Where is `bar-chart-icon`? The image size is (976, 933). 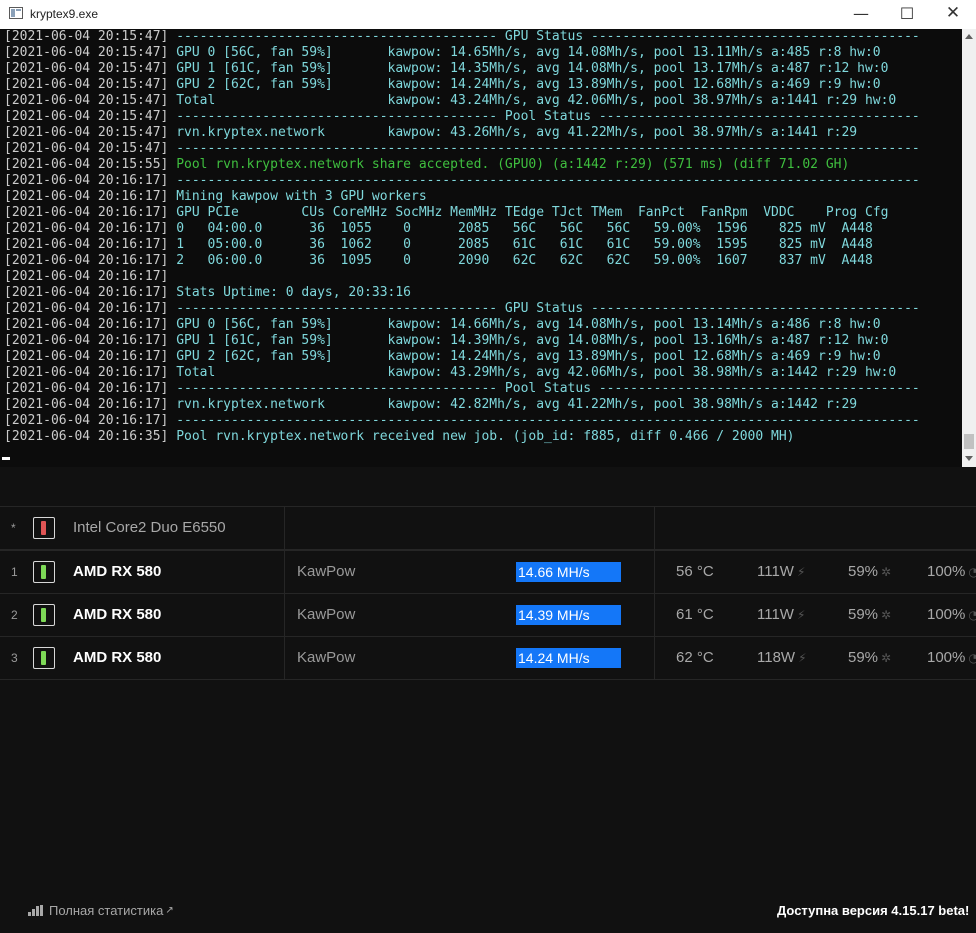
bar-chart-icon is located at coordinates (36, 910).